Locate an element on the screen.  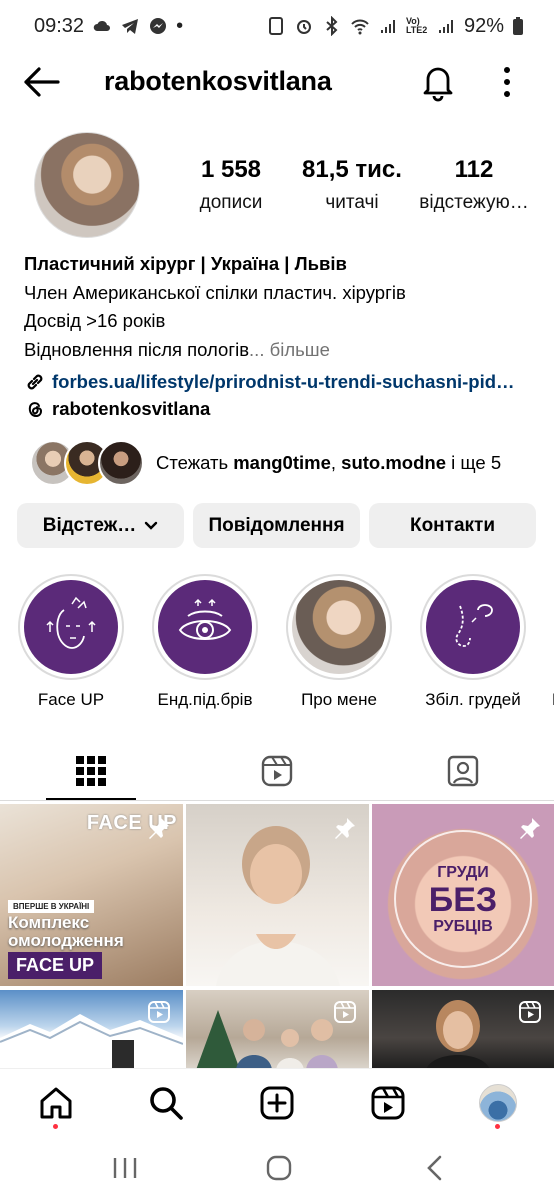
tile-text-line-1: ГРУДИ is located at coordinates (463, 872).